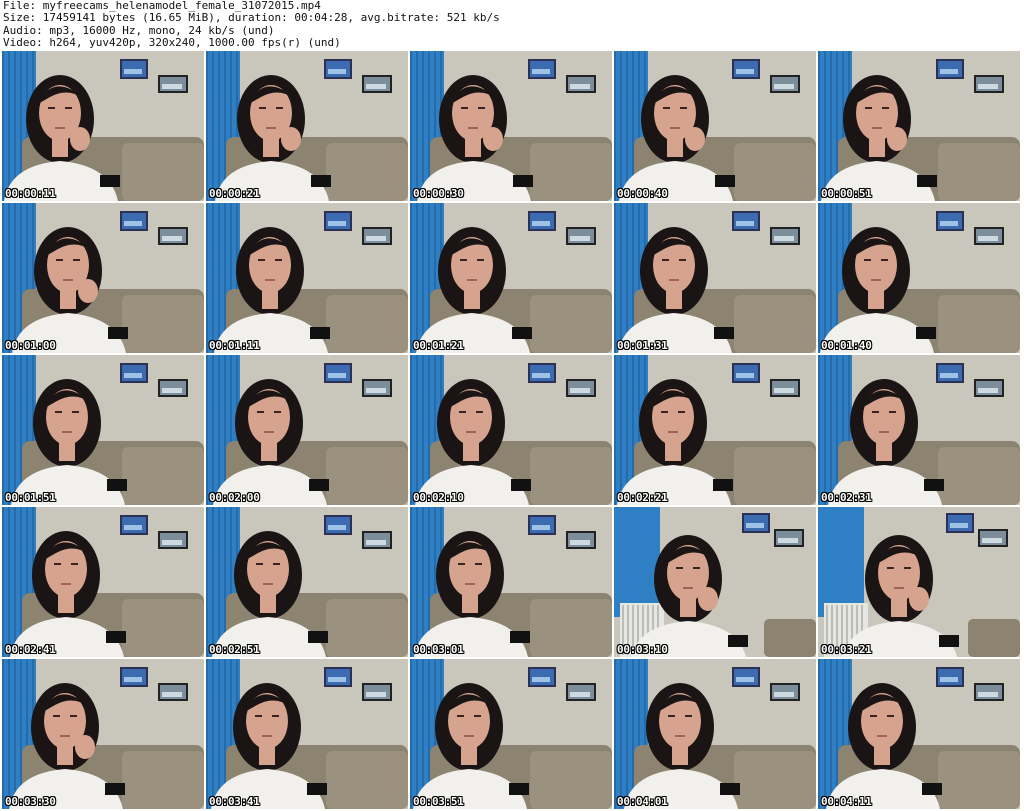  Describe the element at coordinates (642, 345) in the screenshot. I see `frame-timestamp: 00:01:31` at that location.